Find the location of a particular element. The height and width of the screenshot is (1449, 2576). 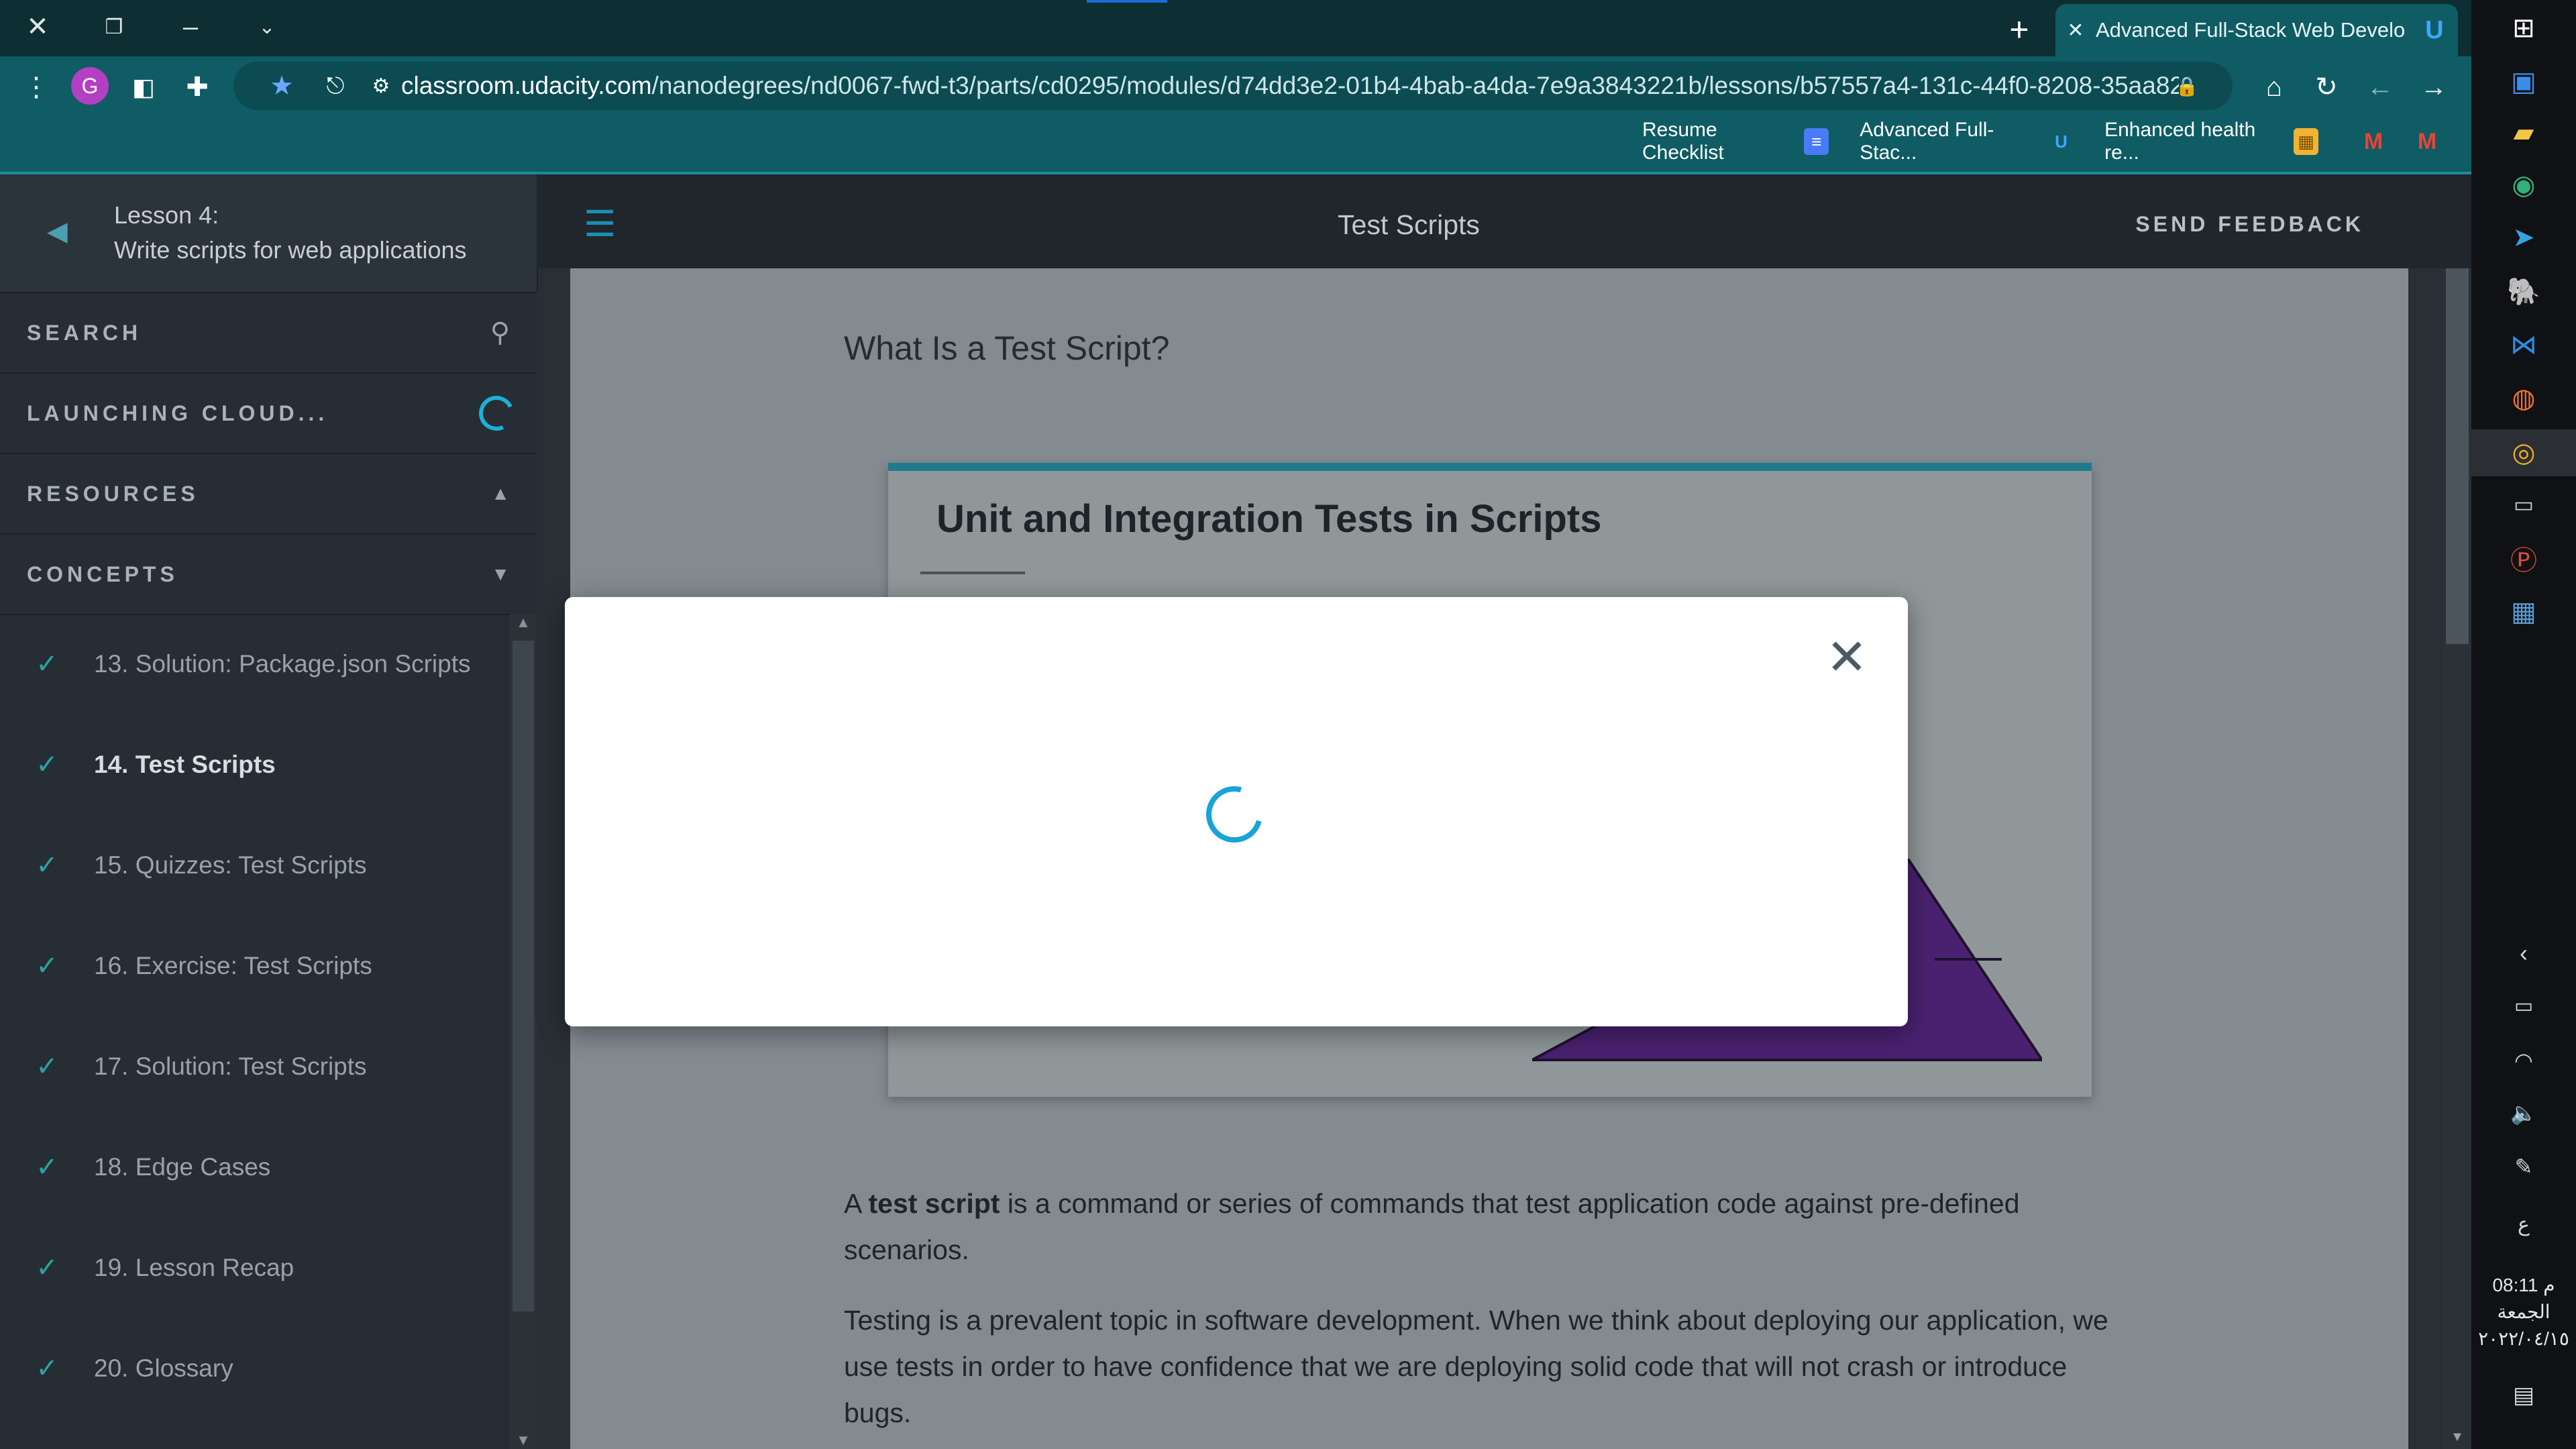

sidebar-scrollbar: ▲ ▼ is located at coordinates (523, 1031).